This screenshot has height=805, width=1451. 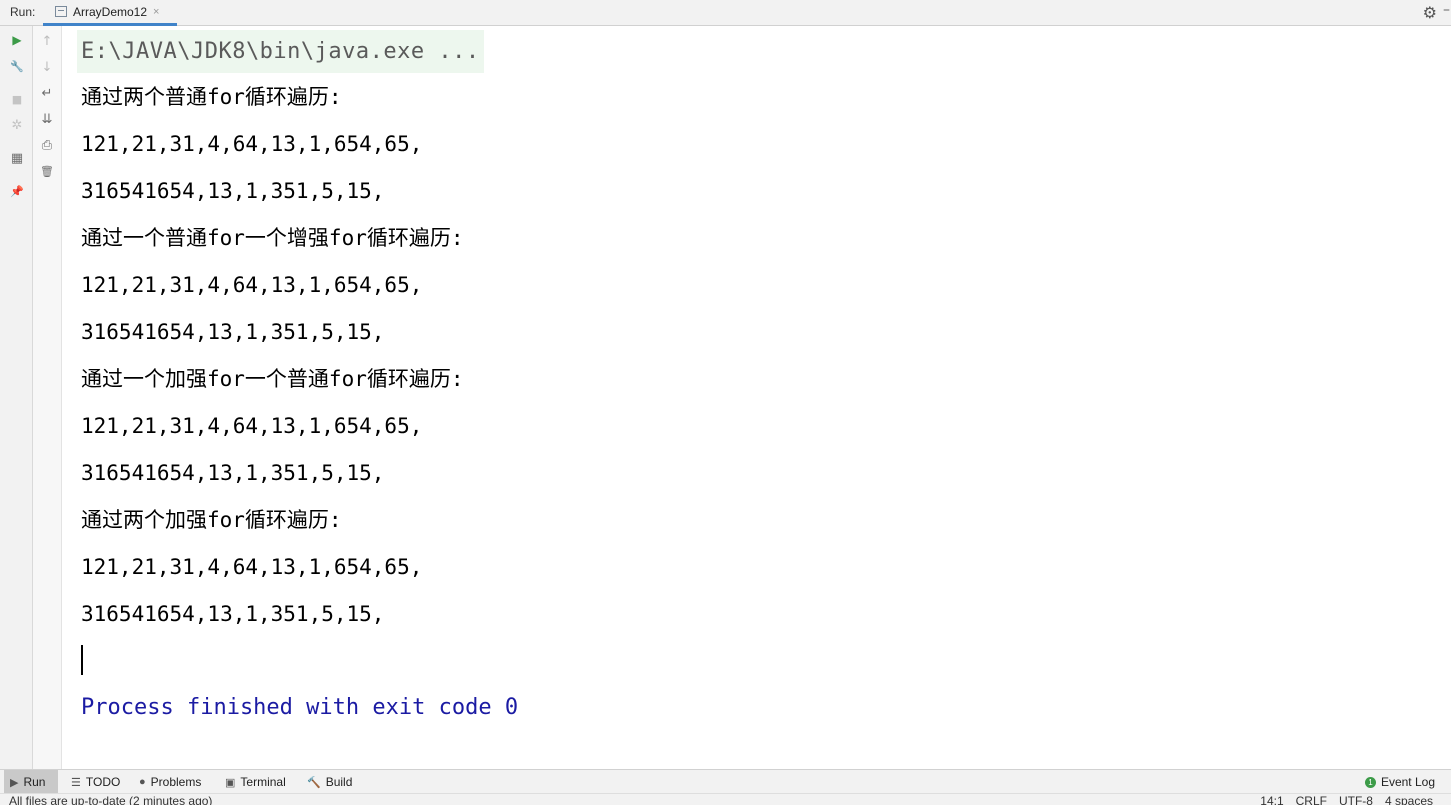 What do you see at coordinates (110, 799) in the screenshot?
I see `status-message: All files are up-to-date (2 minutes ago)` at bounding box center [110, 799].